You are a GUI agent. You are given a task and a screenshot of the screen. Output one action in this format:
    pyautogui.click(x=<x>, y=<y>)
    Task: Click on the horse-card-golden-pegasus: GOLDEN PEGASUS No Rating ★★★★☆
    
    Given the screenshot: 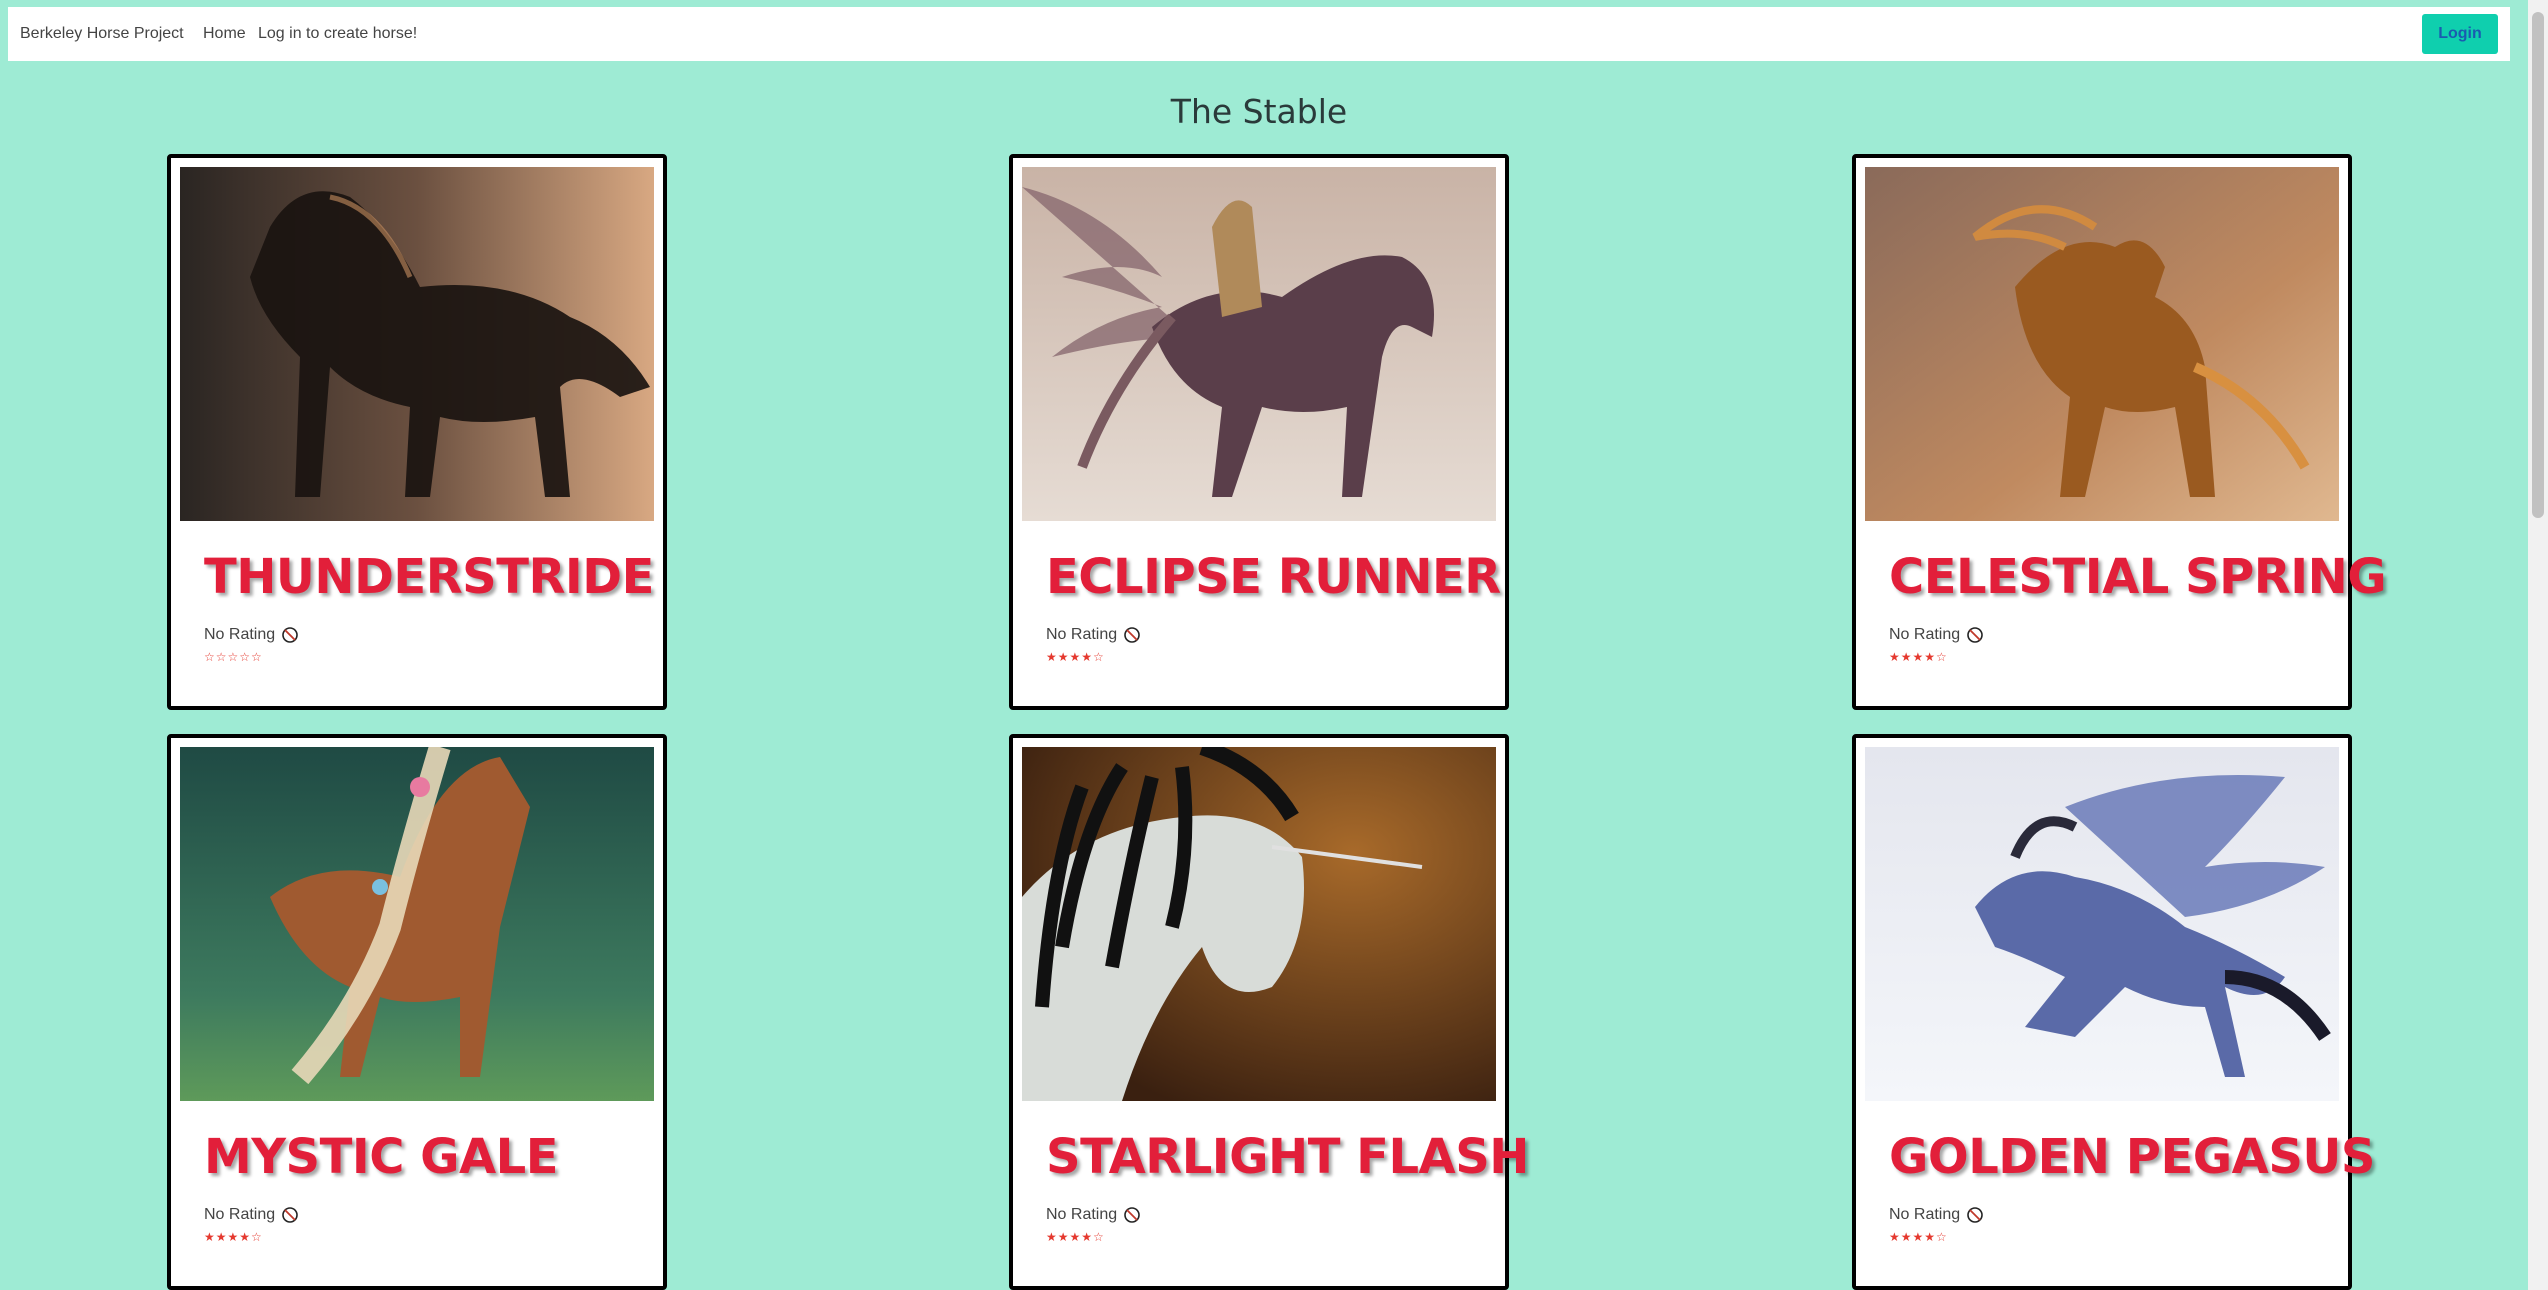 What is the action you would take?
    pyautogui.click(x=2113, y=1012)
    